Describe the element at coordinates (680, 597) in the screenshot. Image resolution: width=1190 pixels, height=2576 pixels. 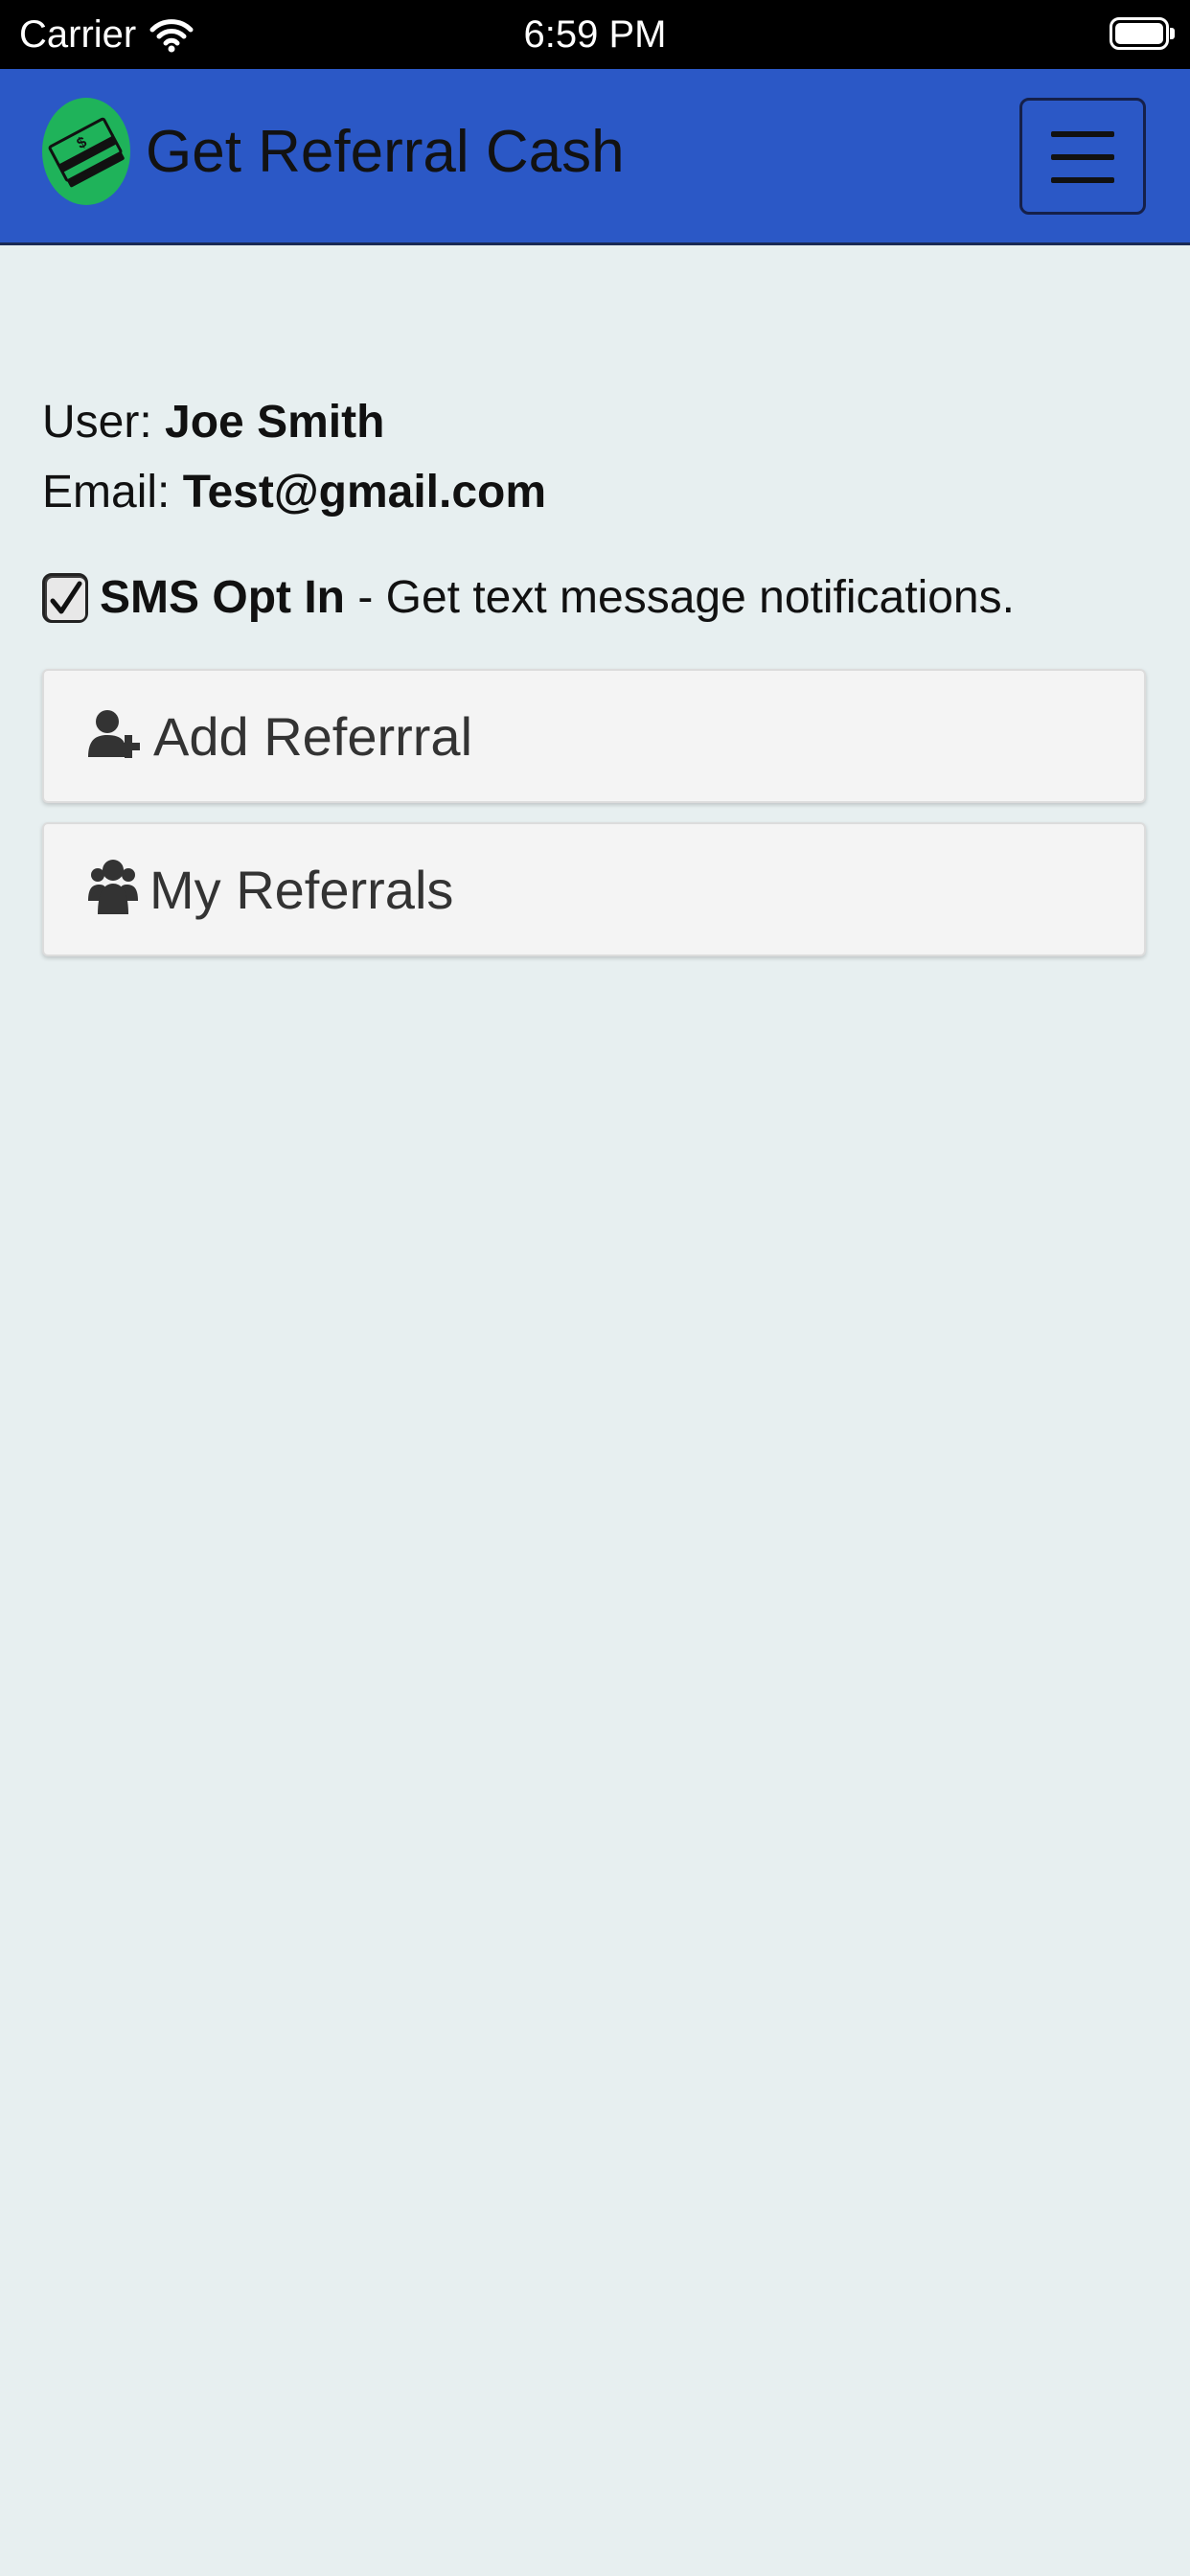
I see `sms-opt-in-description: - Get text message notifications.` at that location.